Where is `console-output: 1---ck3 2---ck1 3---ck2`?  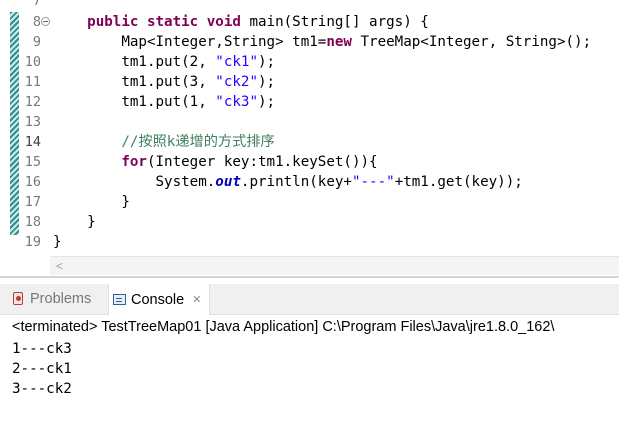
console-output: 1---ck3 2---ck1 3---ck2 is located at coordinates (42, 369).